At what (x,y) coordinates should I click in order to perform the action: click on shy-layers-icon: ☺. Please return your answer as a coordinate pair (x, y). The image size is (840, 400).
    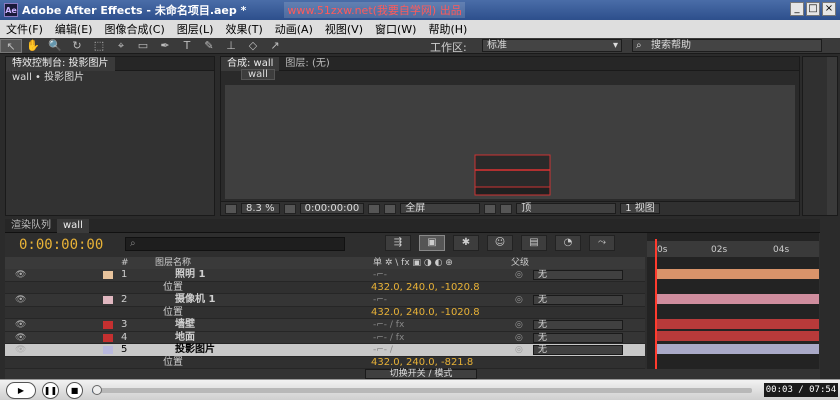
    Looking at the image, I should click on (500, 243).